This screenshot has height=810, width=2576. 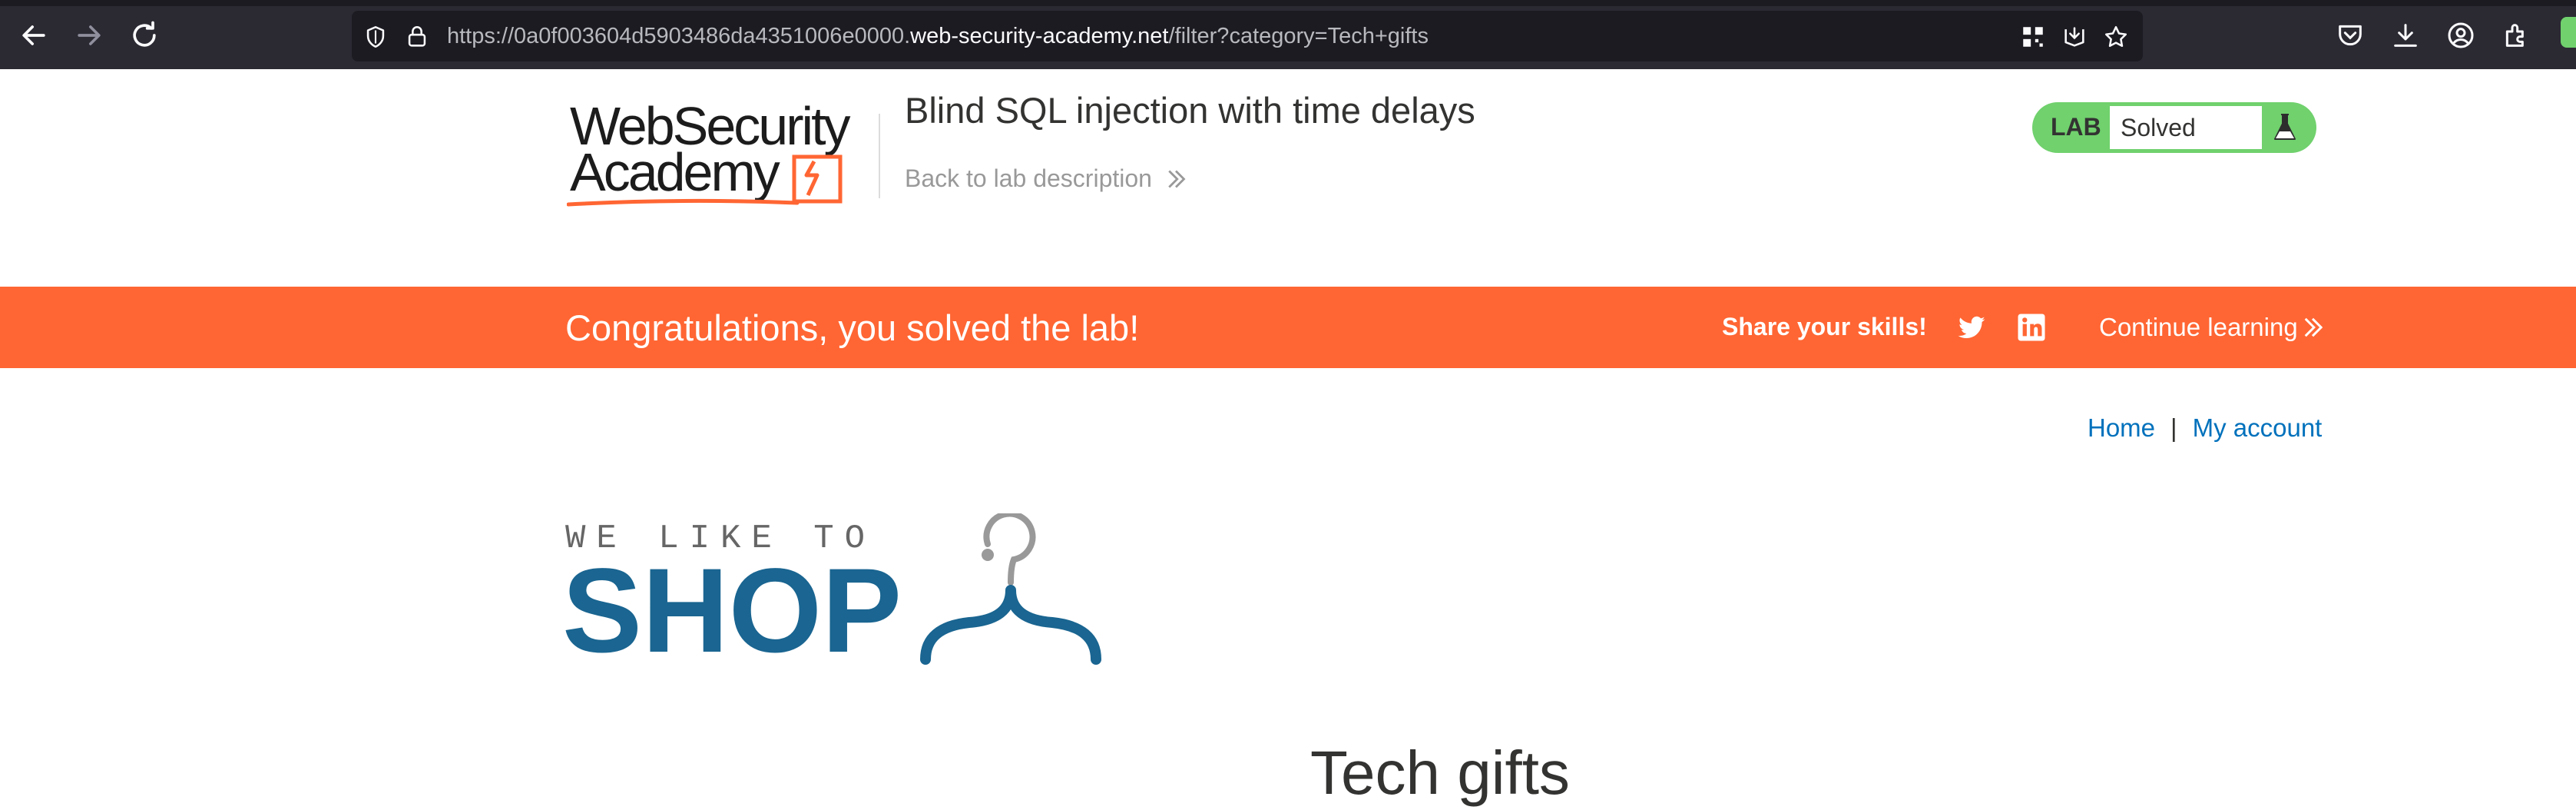 I want to click on pocket-button, so click(x=2350, y=35).